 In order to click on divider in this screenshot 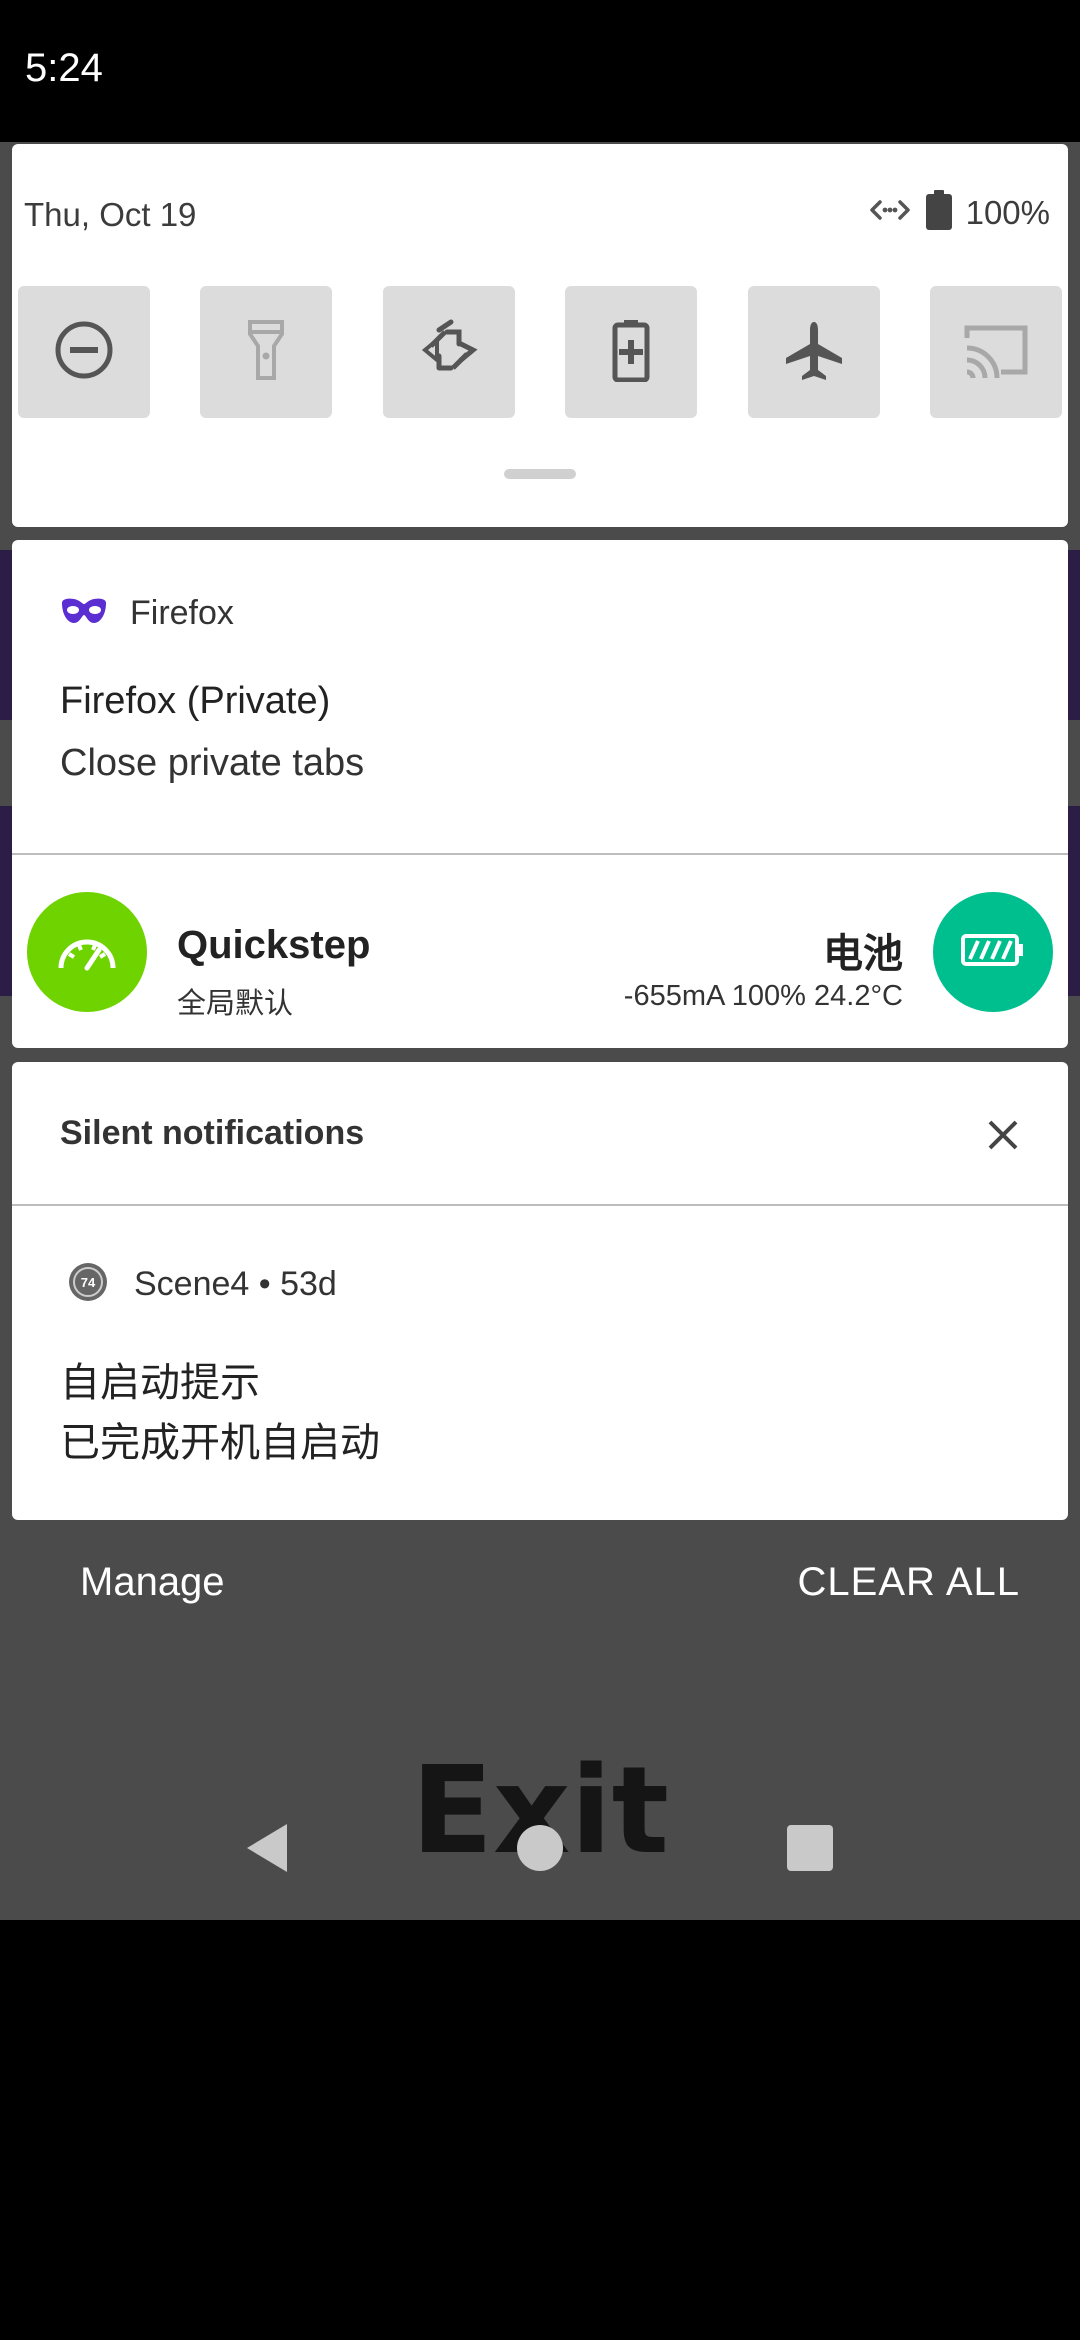, I will do `click(540, 1205)`.